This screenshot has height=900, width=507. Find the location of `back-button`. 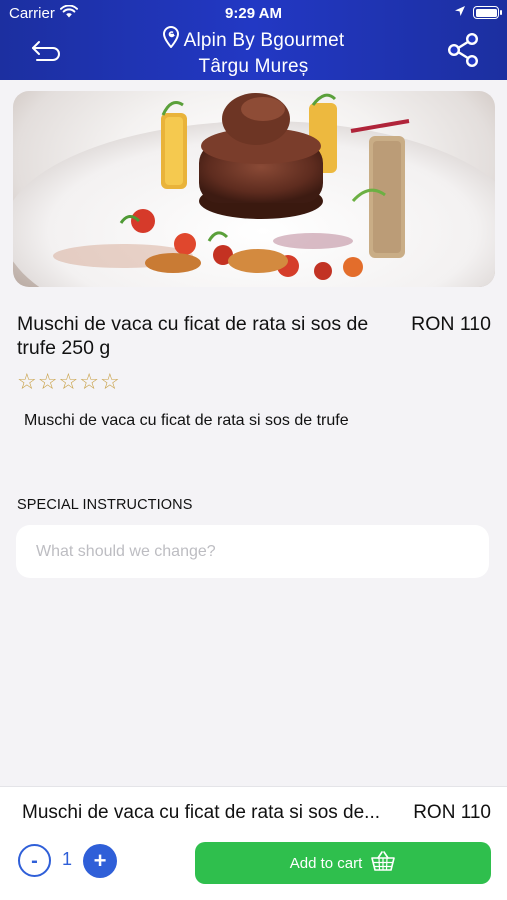

back-button is located at coordinates (46, 52).